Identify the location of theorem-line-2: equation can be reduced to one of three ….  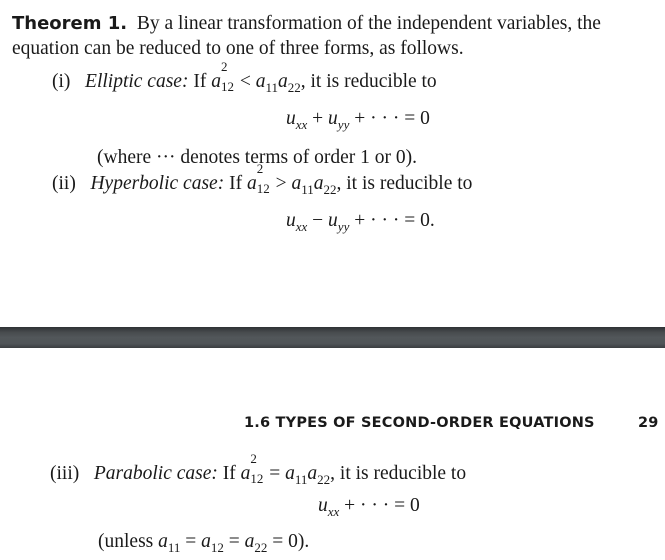
(238, 48).